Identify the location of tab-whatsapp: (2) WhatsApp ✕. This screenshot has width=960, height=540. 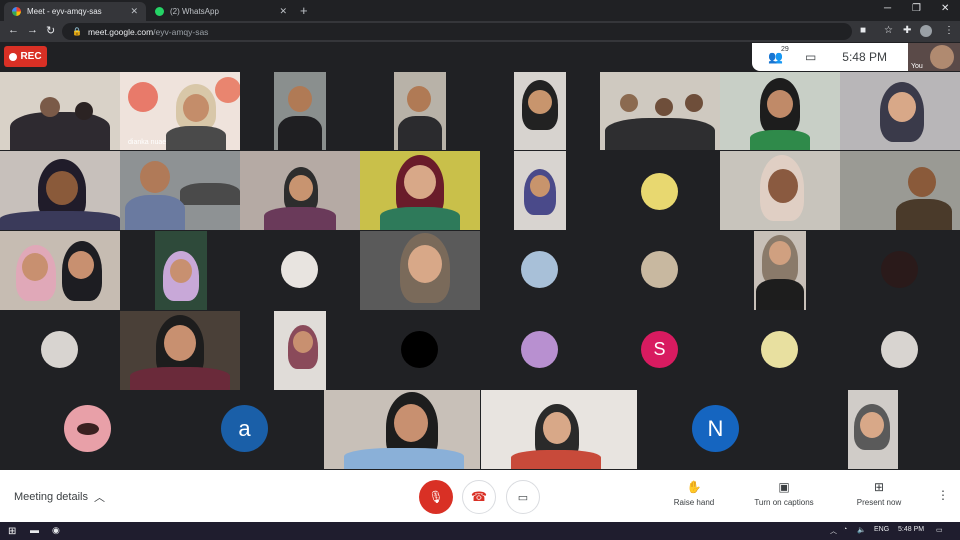
(221, 11).